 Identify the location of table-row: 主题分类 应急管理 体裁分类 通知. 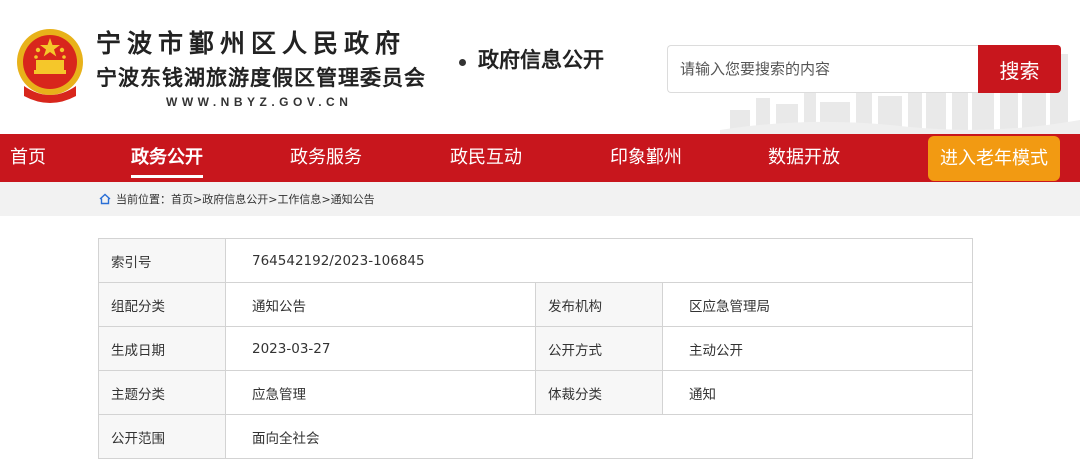
(535, 392).